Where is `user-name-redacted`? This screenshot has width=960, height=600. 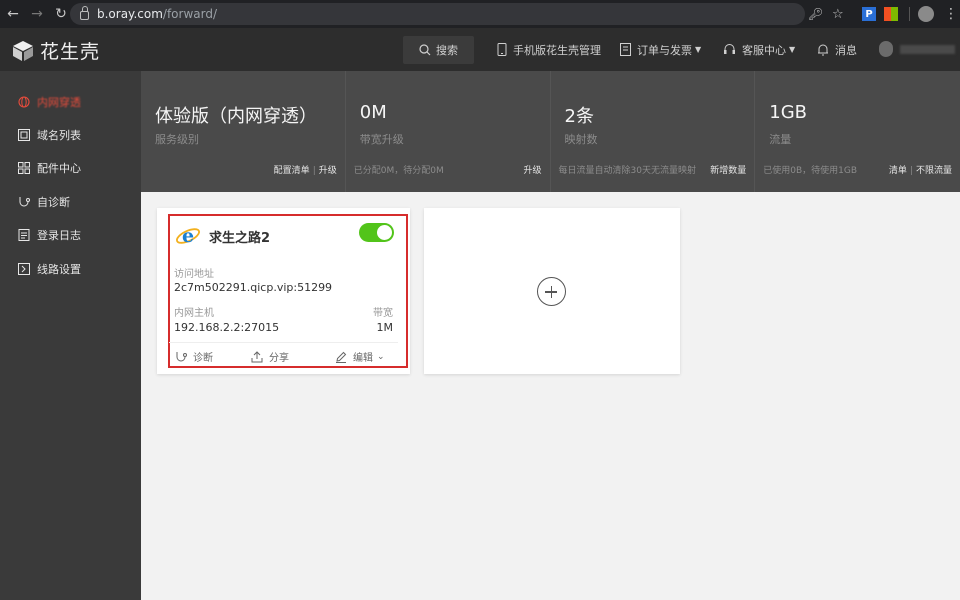 user-name-redacted is located at coordinates (927, 49).